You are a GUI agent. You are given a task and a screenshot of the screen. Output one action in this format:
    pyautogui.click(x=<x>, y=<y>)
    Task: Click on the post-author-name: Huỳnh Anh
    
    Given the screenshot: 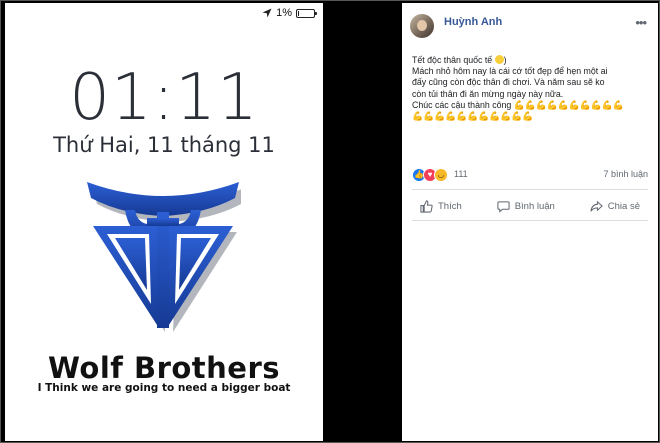 What is the action you would take?
    pyautogui.click(x=473, y=22)
    